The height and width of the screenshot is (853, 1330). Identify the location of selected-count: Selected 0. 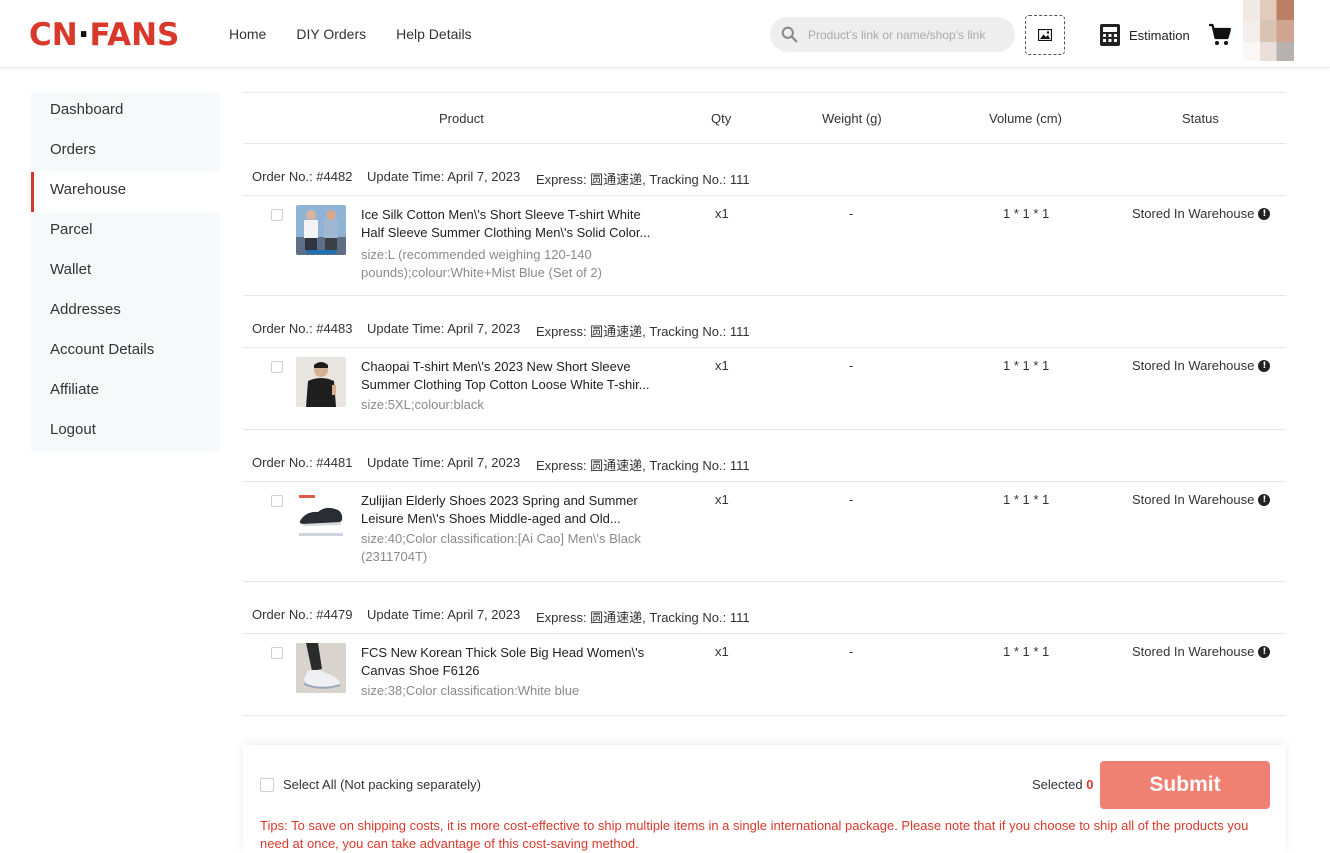
(1062, 784).